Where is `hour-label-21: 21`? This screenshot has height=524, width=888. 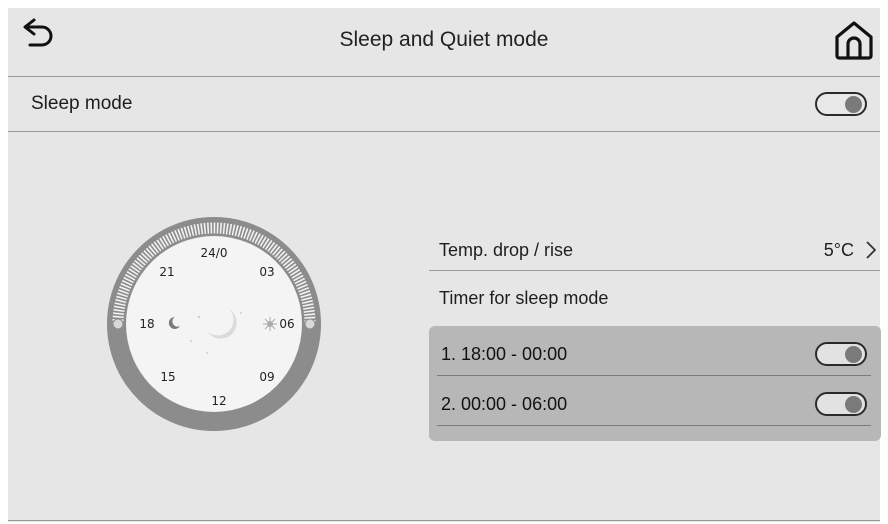
hour-label-21: 21 is located at coordinates (166, 272).